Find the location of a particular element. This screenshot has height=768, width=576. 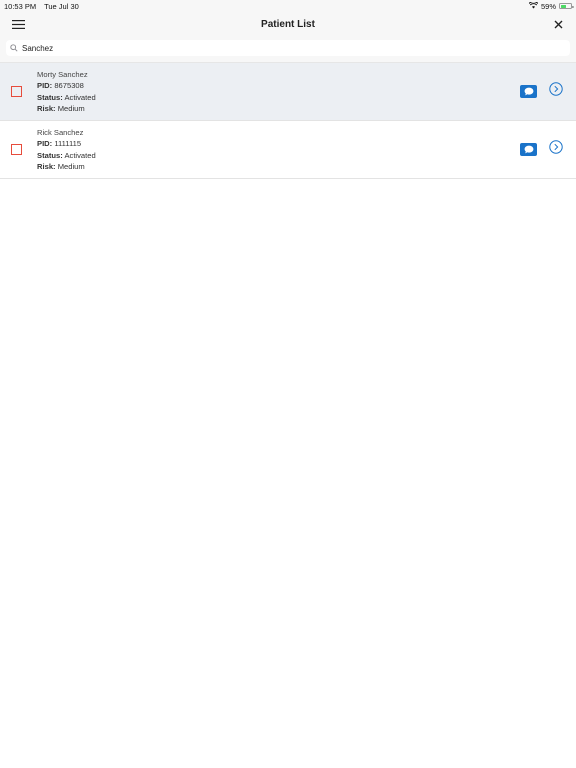

battery-icon is located at coordinates (566, 6).